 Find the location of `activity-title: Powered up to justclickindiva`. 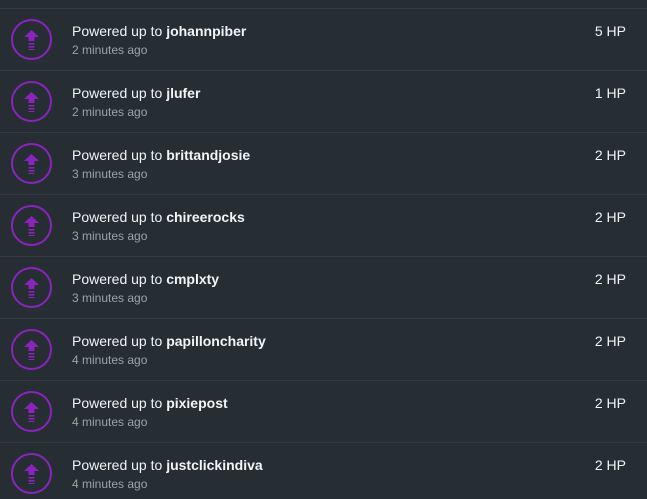

activity-title: Powered up to justclickindiva is located at coordinates (167, 465).